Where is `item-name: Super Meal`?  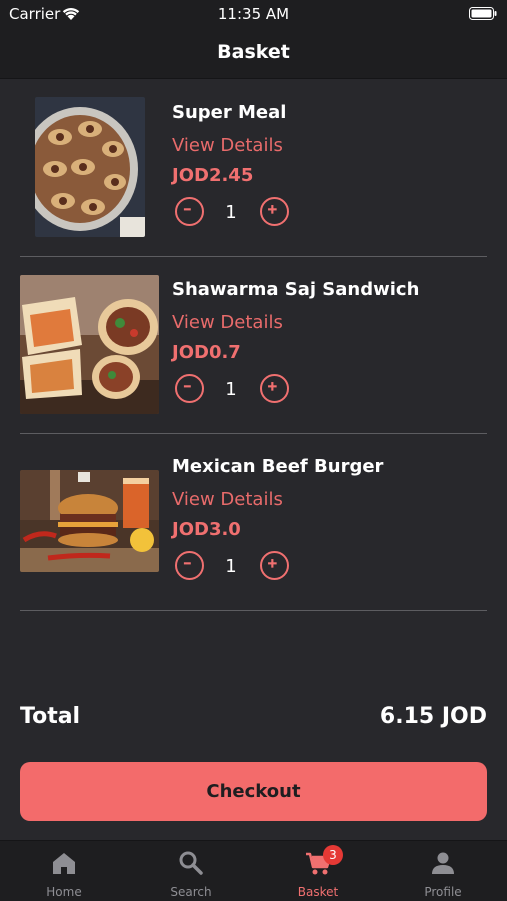 item-name: Super Meal is located at coordinates (229, 112).